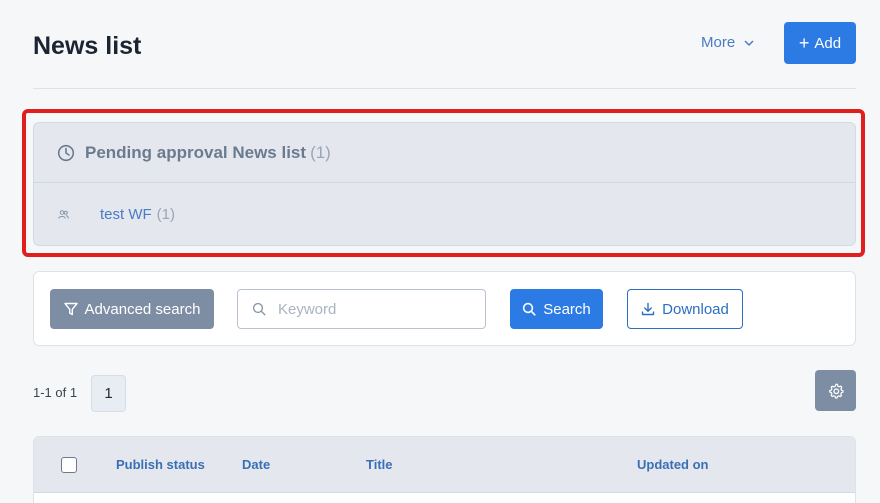 This screenshot has height=503, width=880. What do you see at coordinates (70, 309) in the screenshot?
I see `filter-icon` at bounding box center [70, 309].